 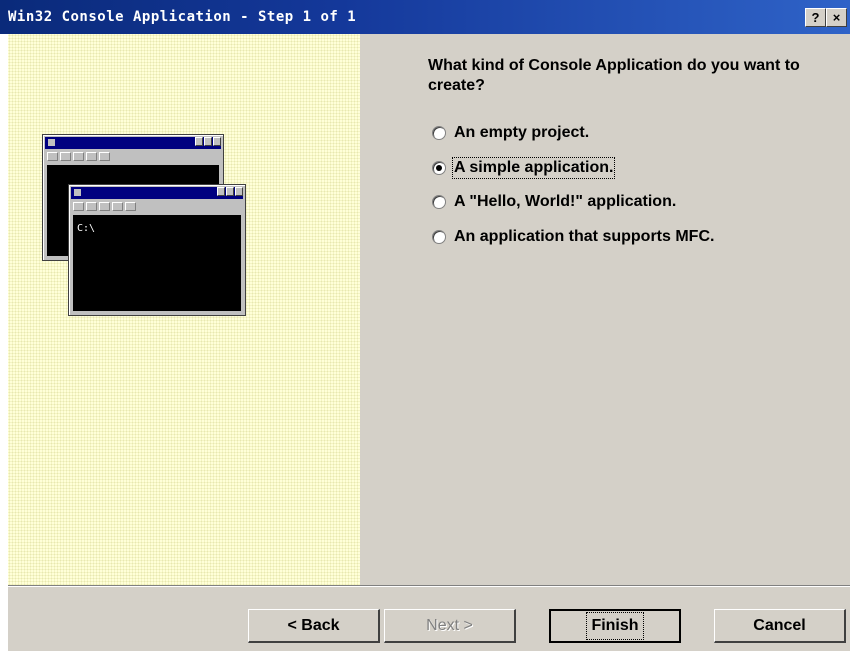 What do you see at coordinates (565, 201) in the screenshot?
I see `option-label: A "Hello, World!" application.` at bounding box center [565, 201].